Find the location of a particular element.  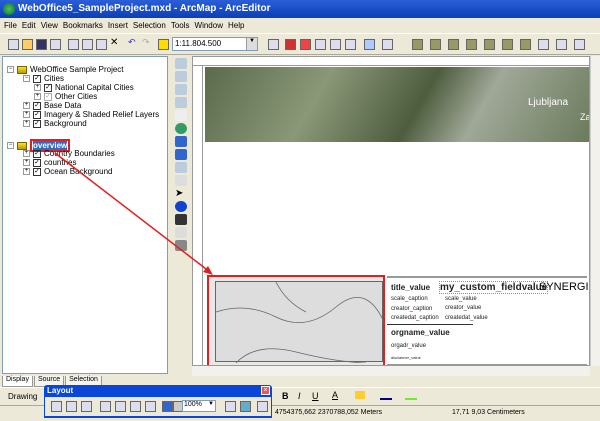

logo-icon is located at coordinates (561, 44).